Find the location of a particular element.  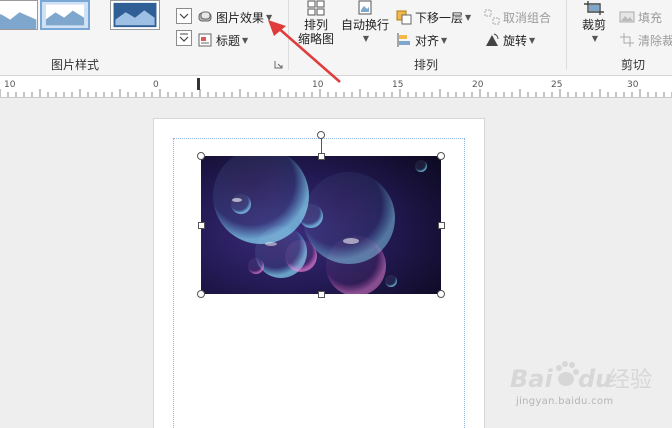

crop-label: 裁剪 is located at coordinates (593, 25).